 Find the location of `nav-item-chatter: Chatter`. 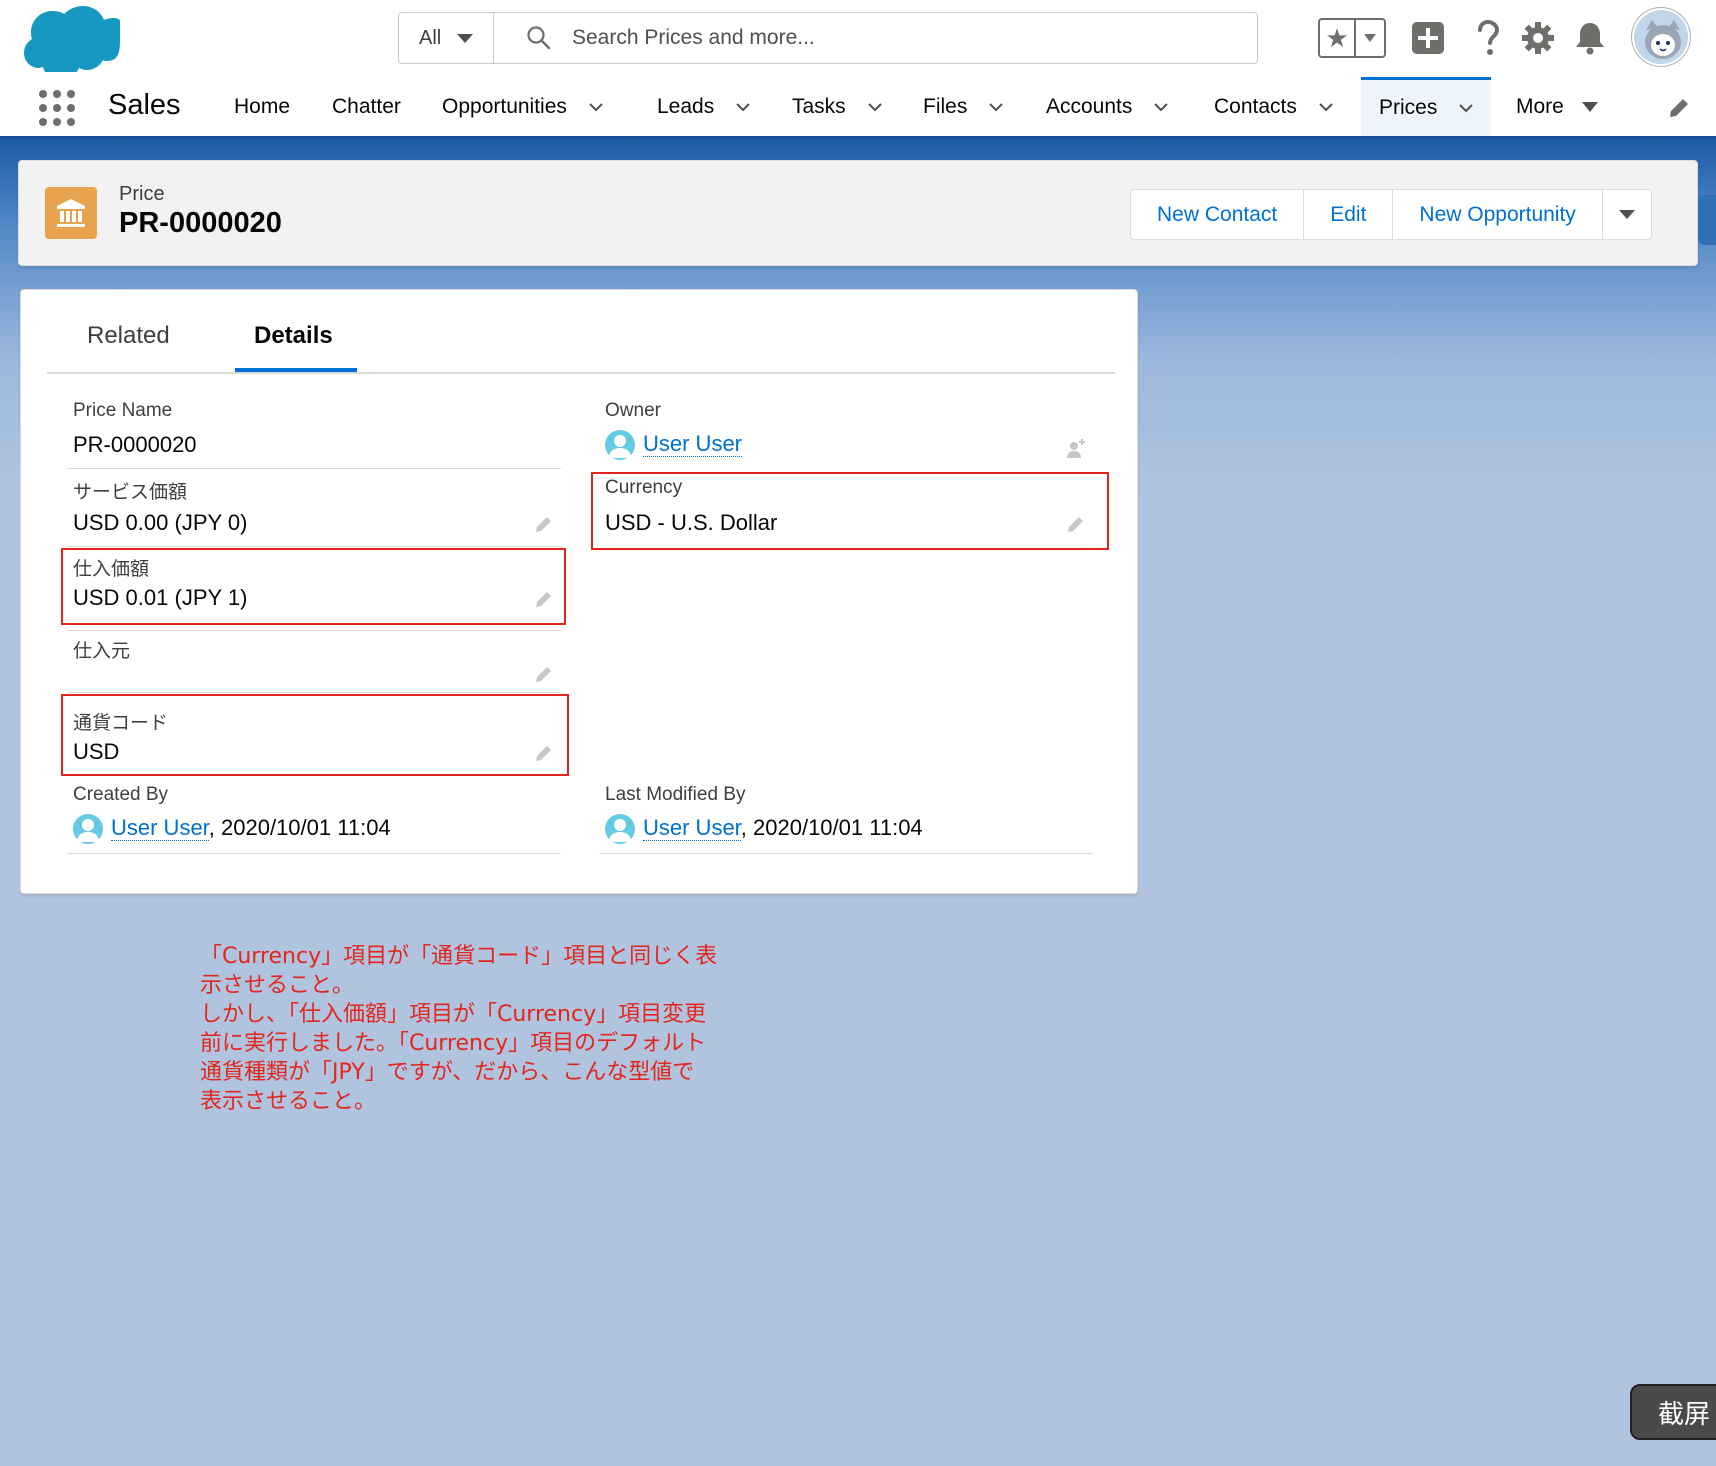

nav-item-chatter: Chatter is located at coordinates (366, 106).